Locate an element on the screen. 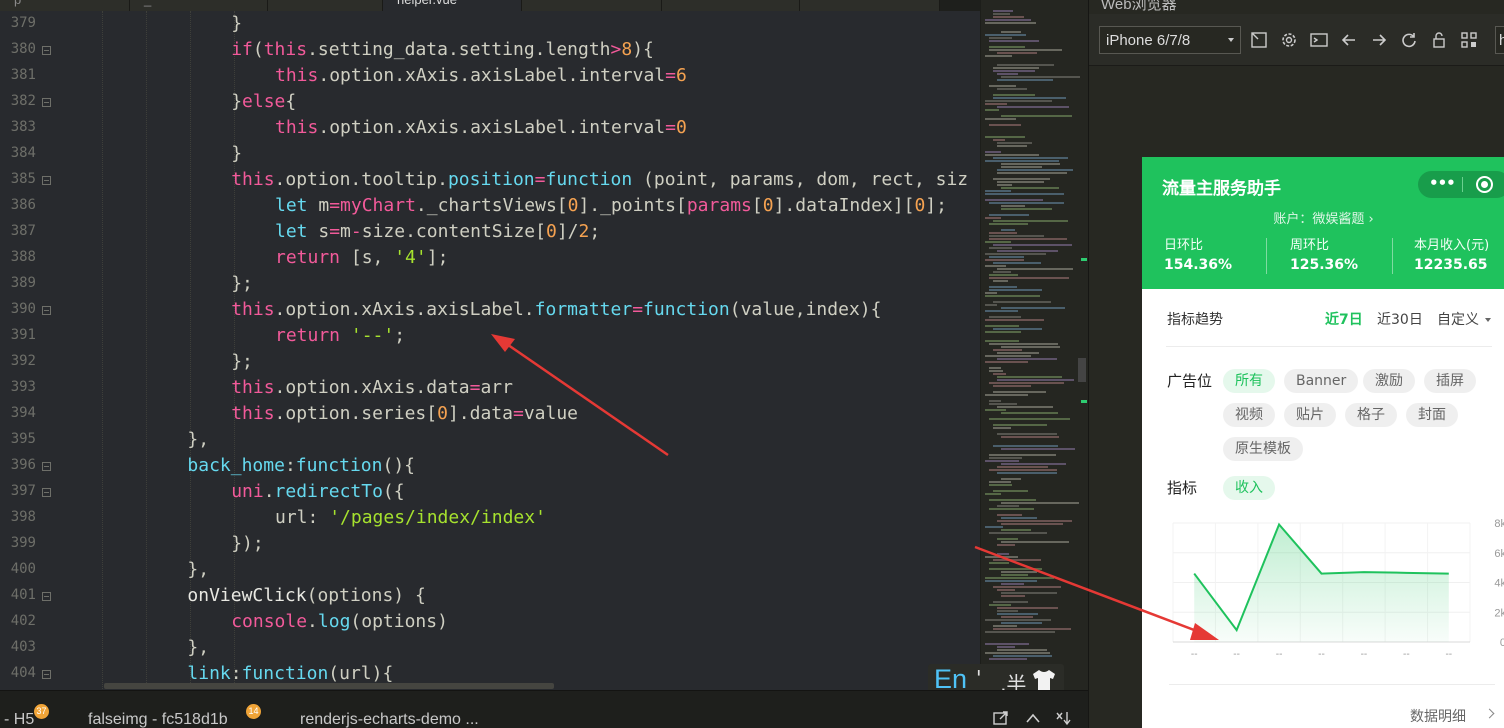  chip-cover: 封面 is located at coordinates (1432, 415).